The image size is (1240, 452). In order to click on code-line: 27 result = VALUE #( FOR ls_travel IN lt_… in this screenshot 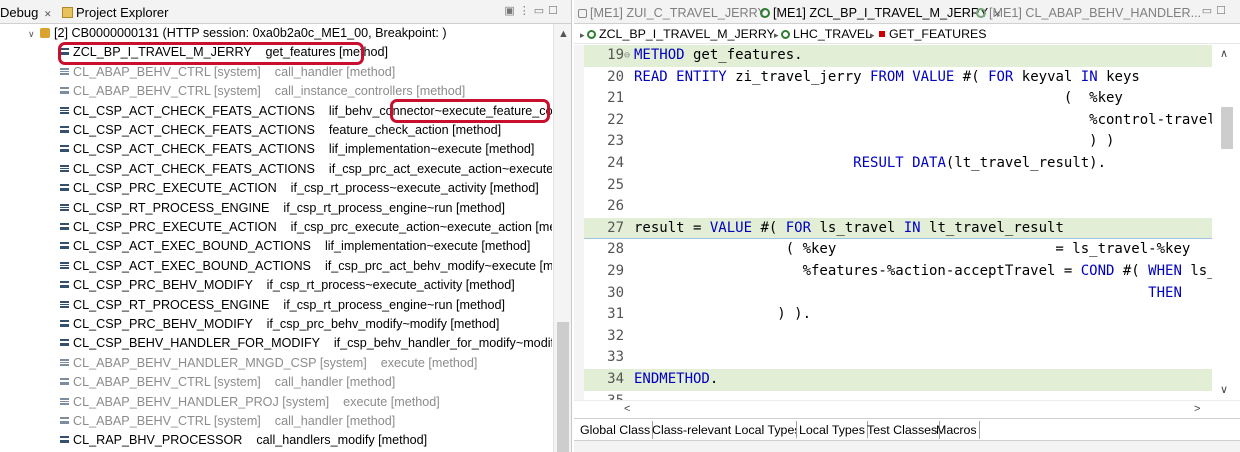, I will do `click(898, 228)`.